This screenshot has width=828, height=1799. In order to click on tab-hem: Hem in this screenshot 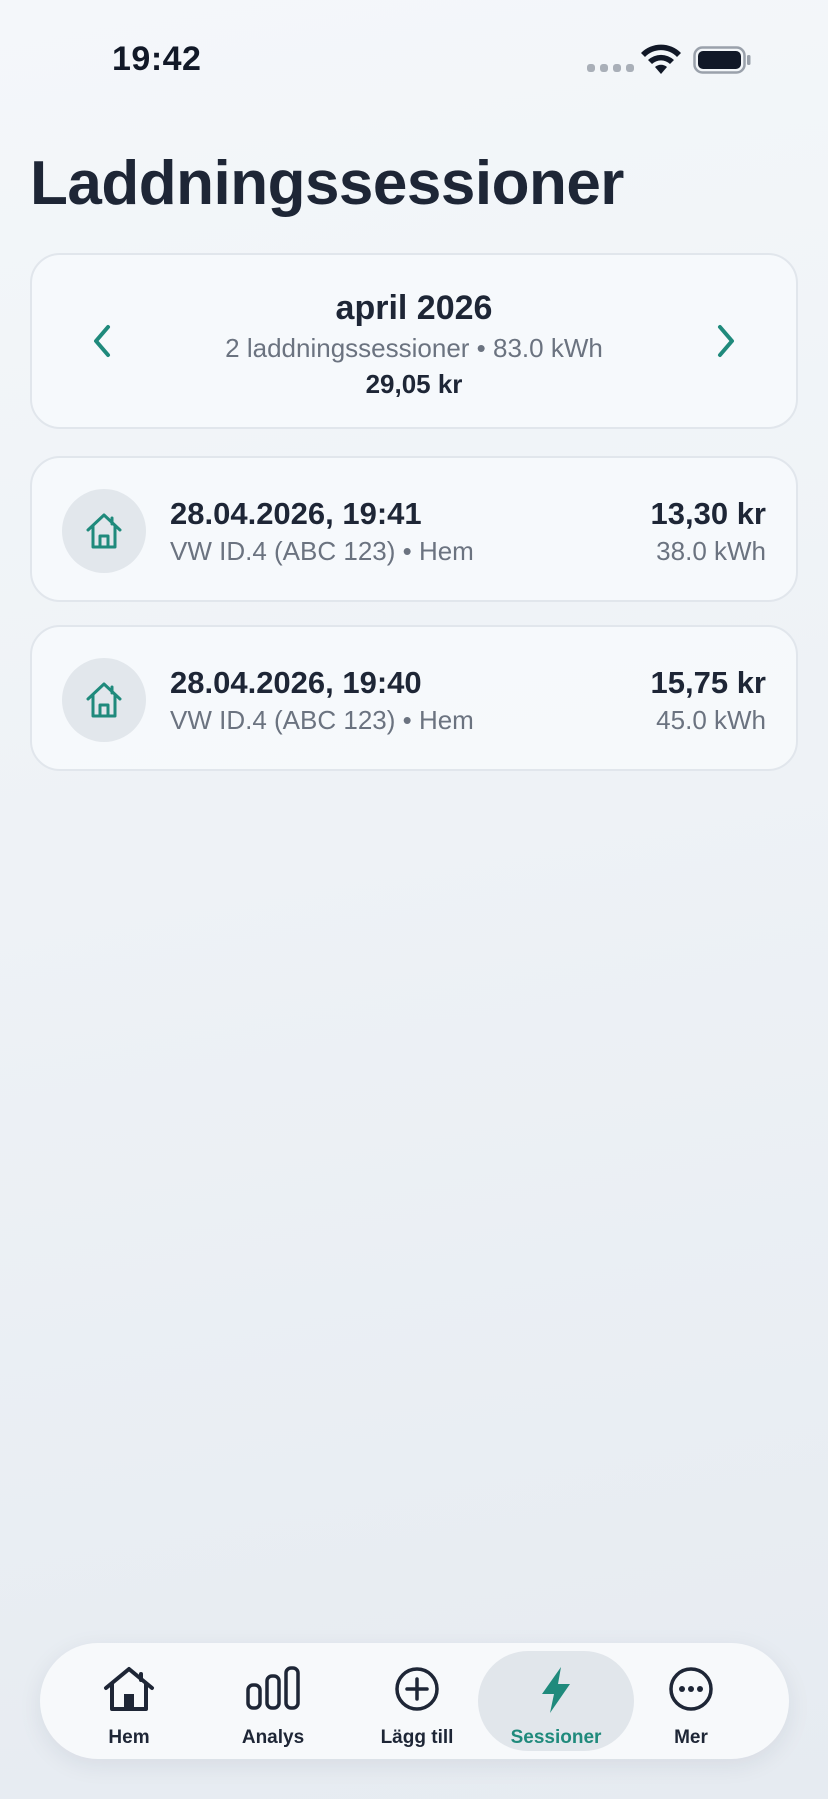, I will do `click(129, 1701)`.